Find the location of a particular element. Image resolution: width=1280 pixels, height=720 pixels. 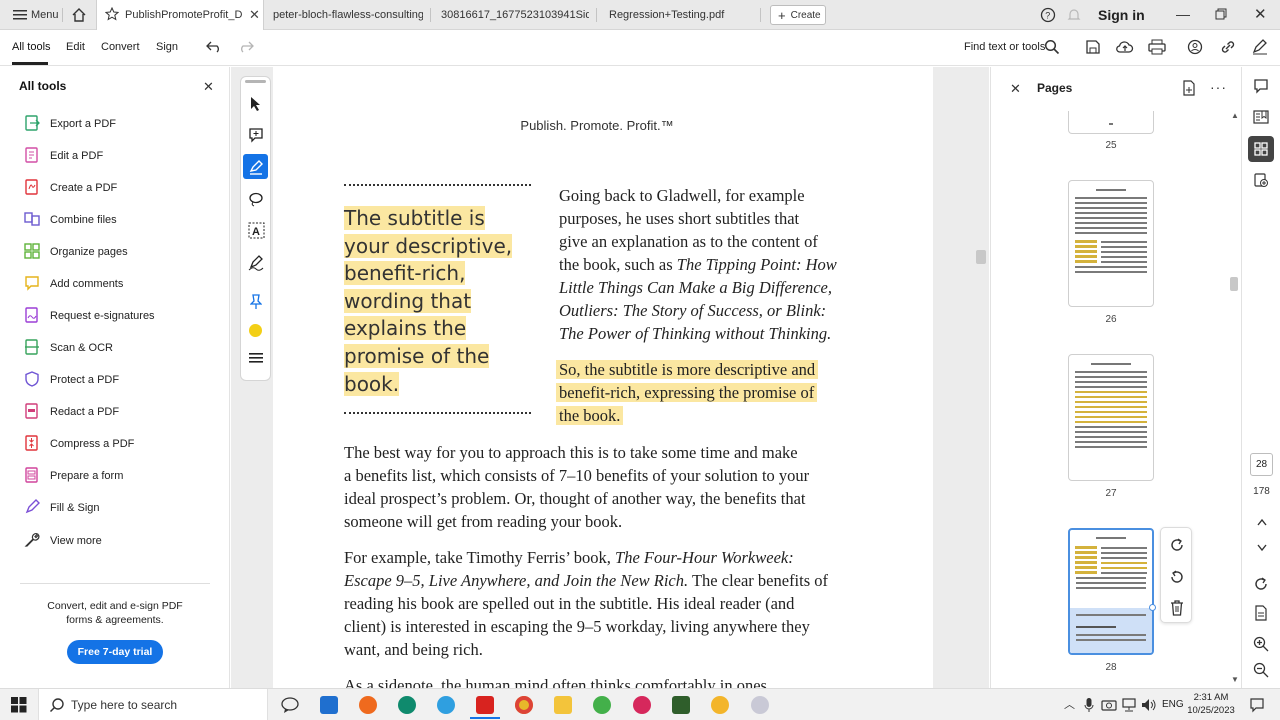

close-panel-icon: ✕ is located at coordinates (208, 87).